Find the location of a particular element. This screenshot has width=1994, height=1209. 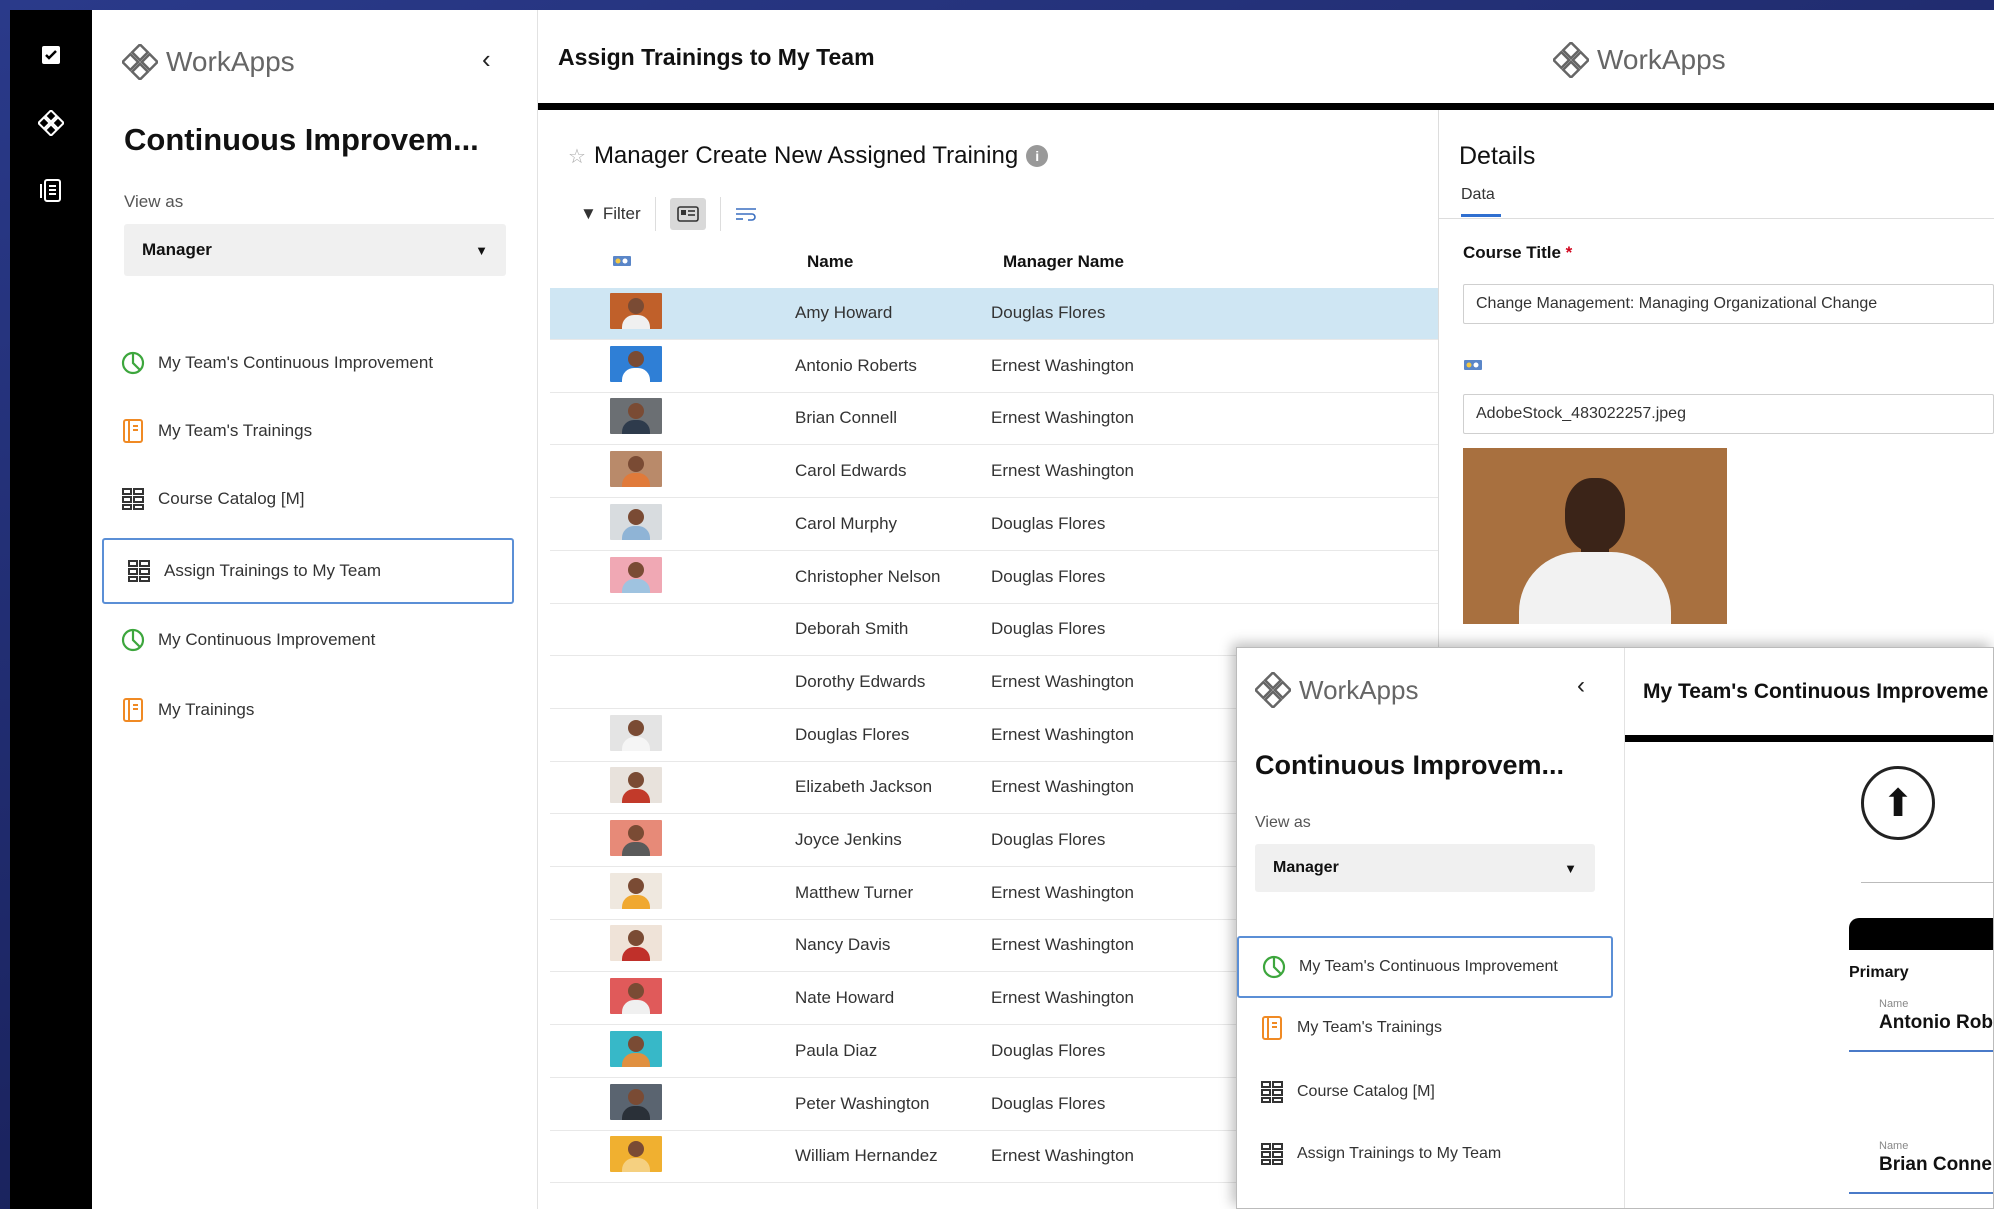

overlay-collapse-chevron-icon: ‹ is located at coordinates (1581, 686).